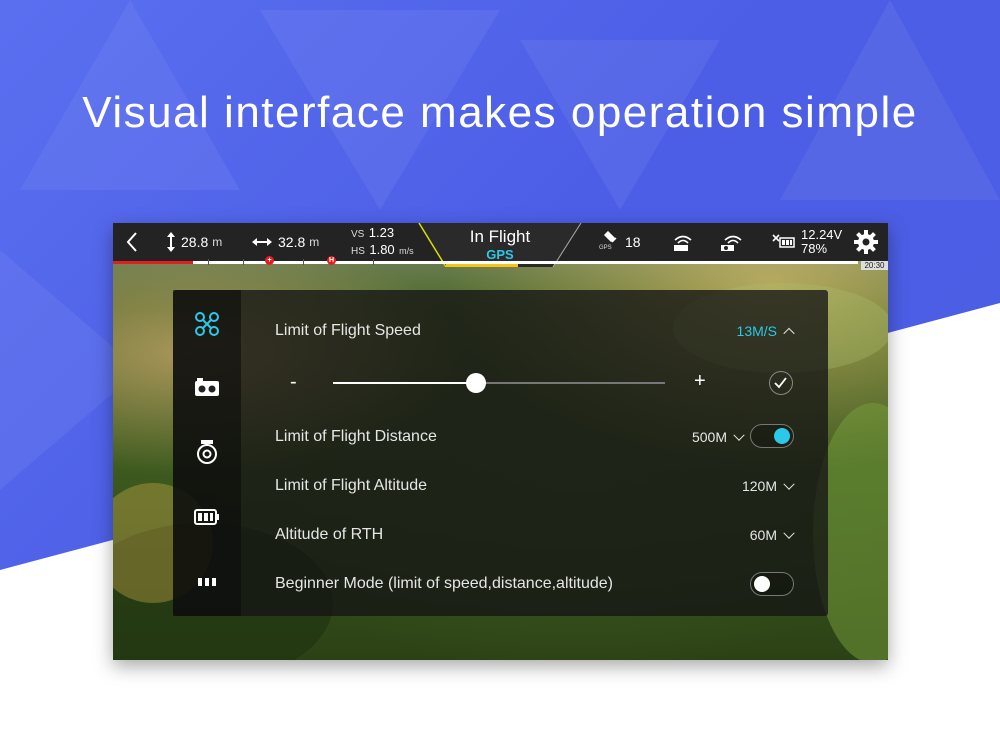 Image resolution: width=1000 pixels, height=750 pixels. What do you see at coordinates (874, 265) in the screenshot?
I see `flight-time: 20:30` at bounding box center [874, 265].